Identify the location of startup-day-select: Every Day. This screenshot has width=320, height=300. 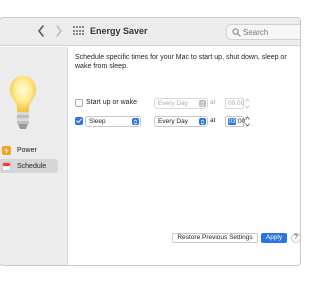
(181, 103).